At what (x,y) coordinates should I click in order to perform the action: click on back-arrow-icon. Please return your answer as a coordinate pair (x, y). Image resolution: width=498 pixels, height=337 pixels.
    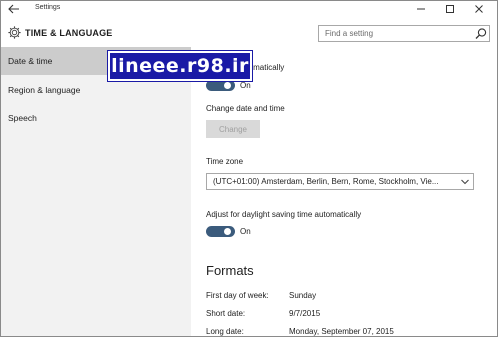
    Looking at the image, I should click on (13, 9).